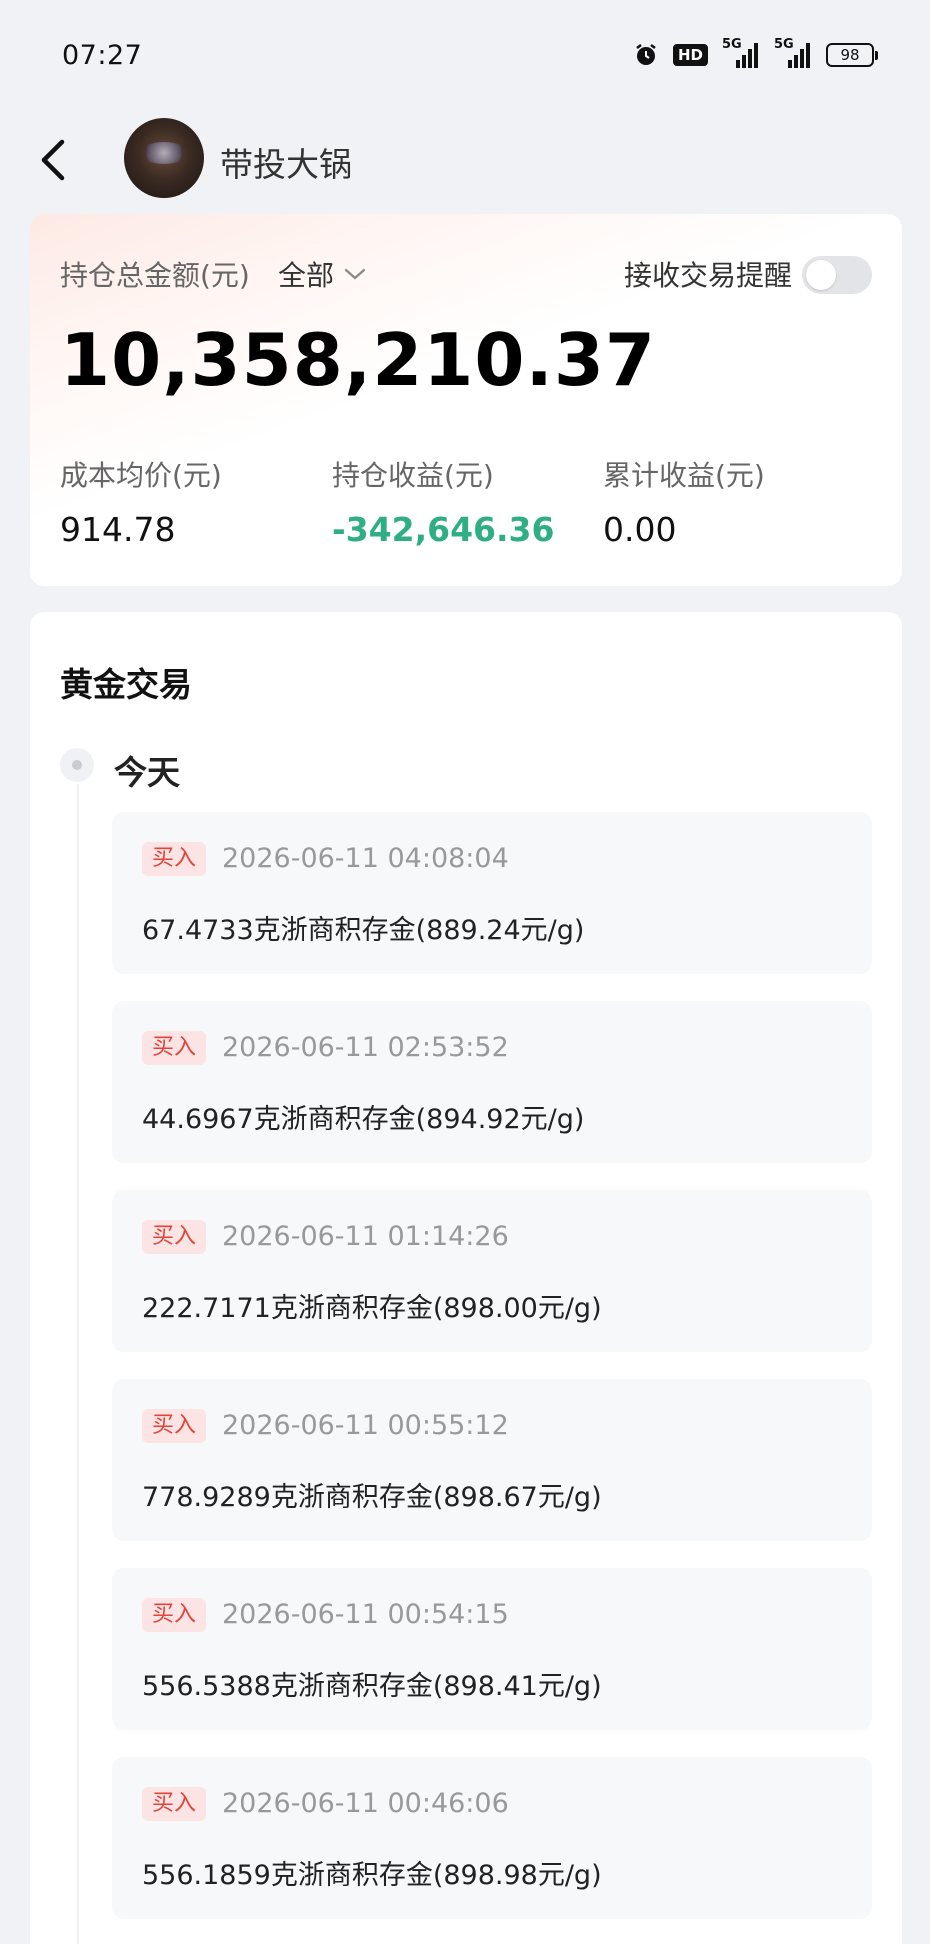  Describe the element at coordinates (365, 1236) in the screenshot. I see `trade-time: 2026-06-11 01:14:26` at that location.